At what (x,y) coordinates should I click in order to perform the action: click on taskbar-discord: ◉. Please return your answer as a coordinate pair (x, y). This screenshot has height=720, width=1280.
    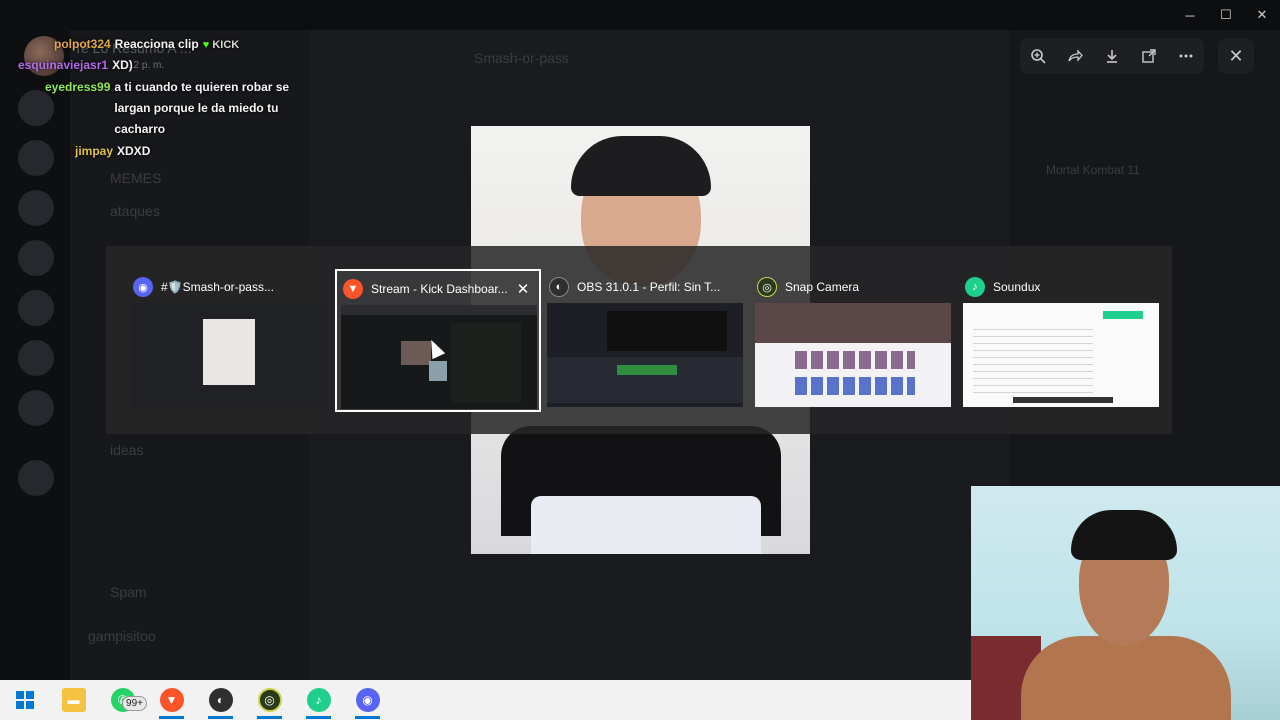
    Looking at the image, I should click on (367, 700).